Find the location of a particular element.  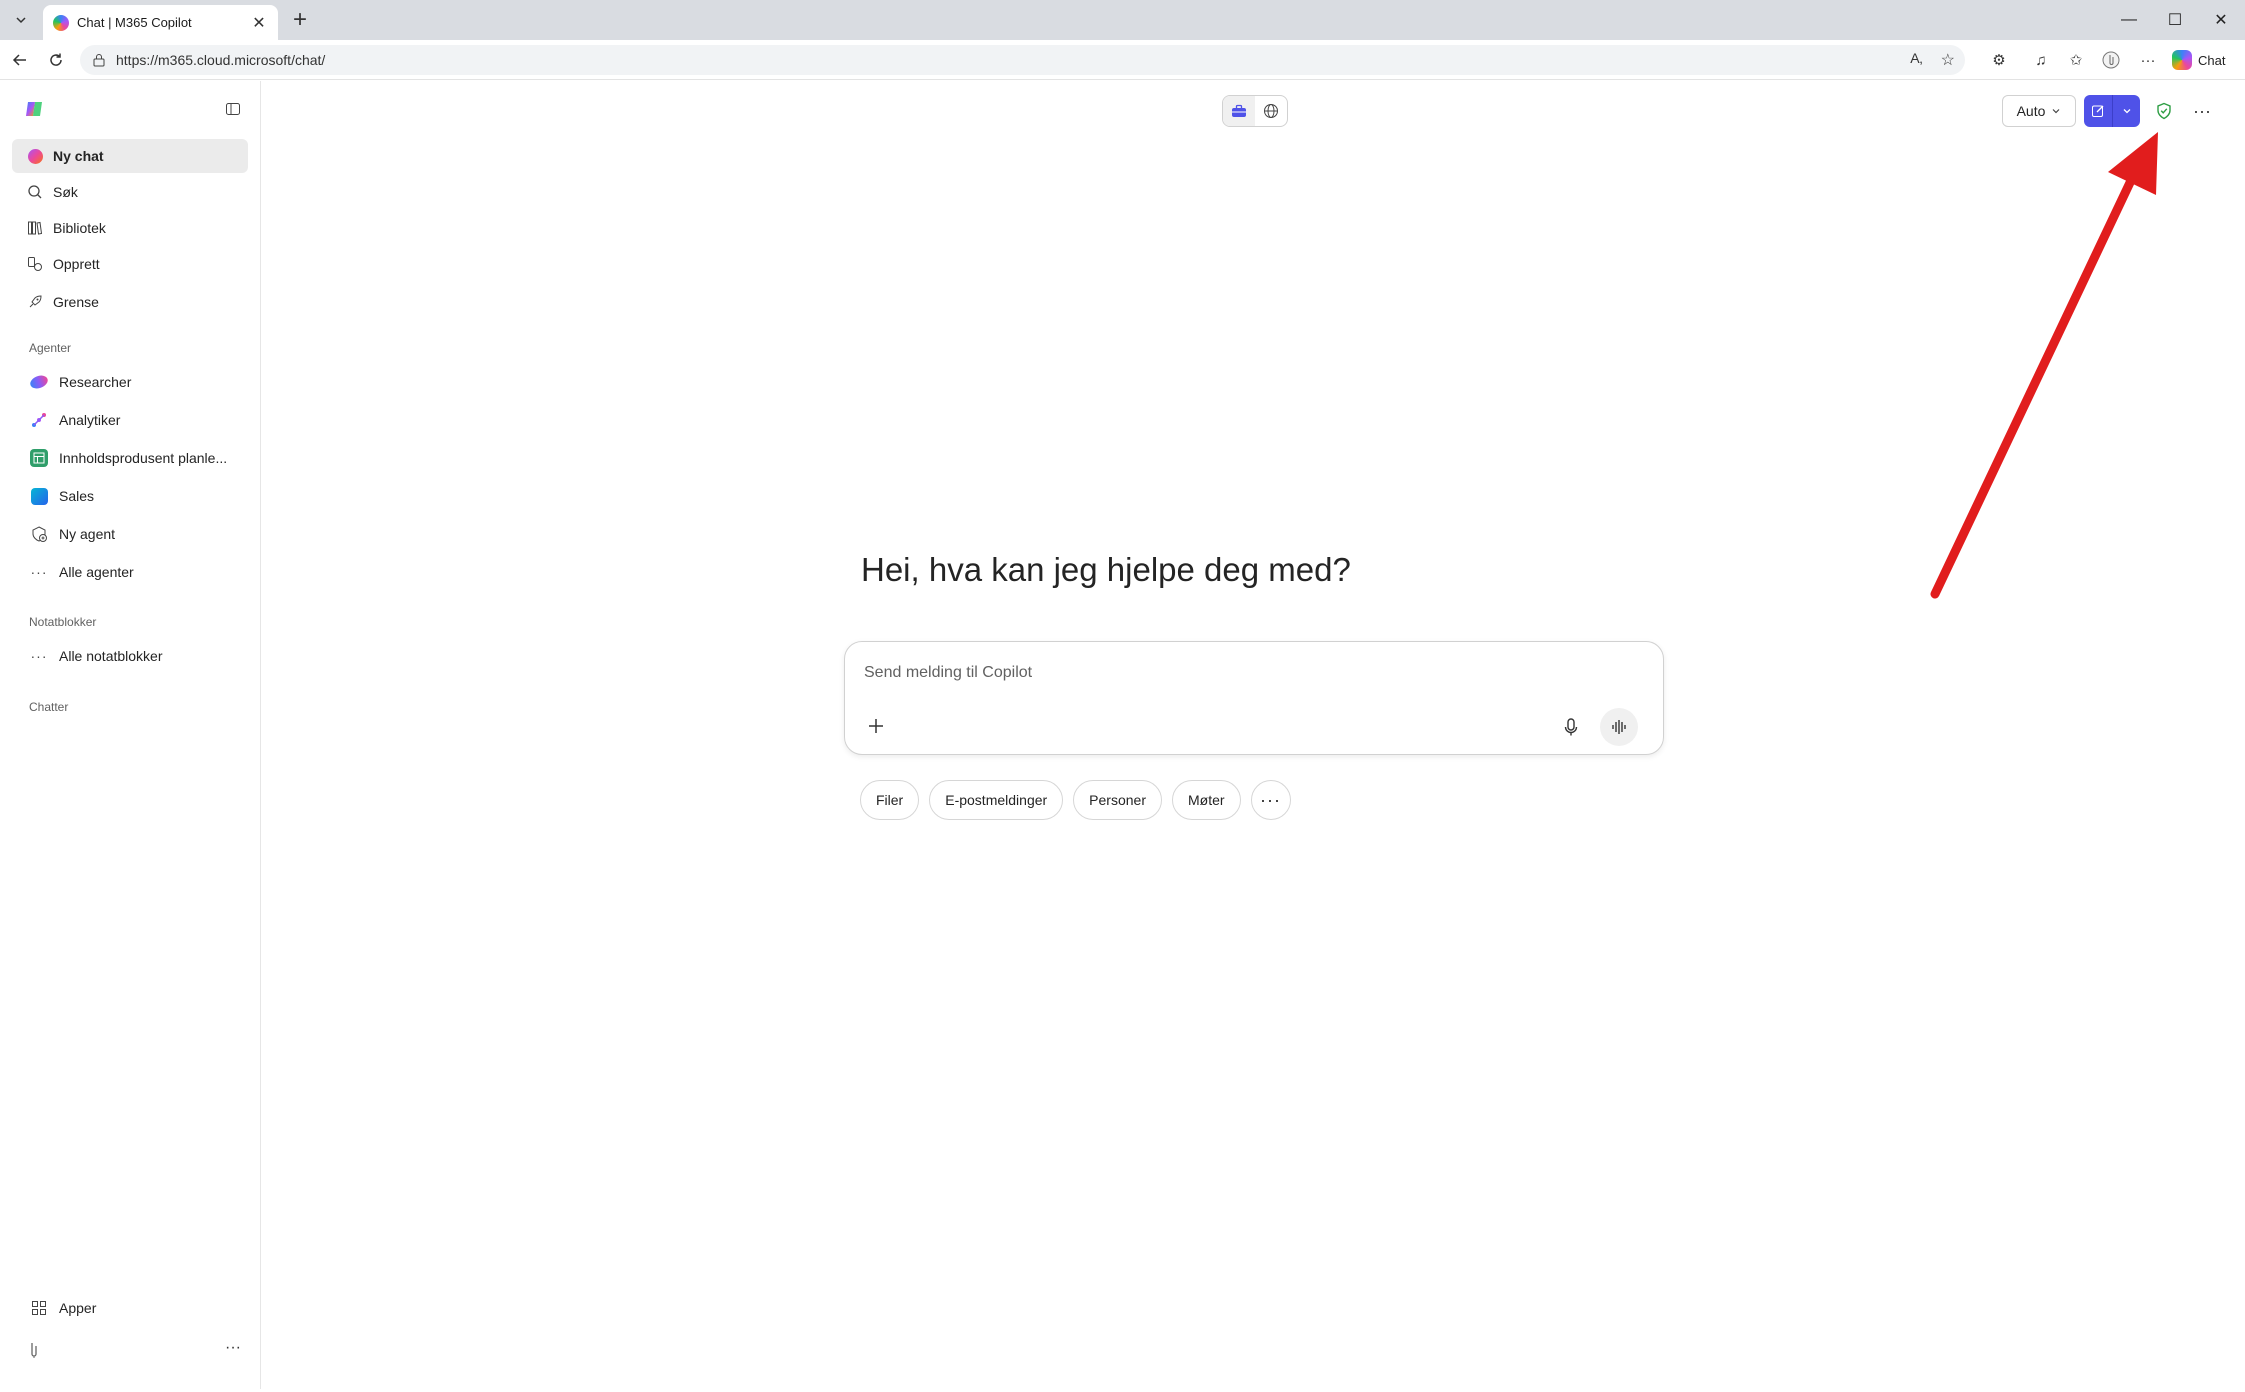

voice-waveform-icon is located at coordinates (1619, 727).